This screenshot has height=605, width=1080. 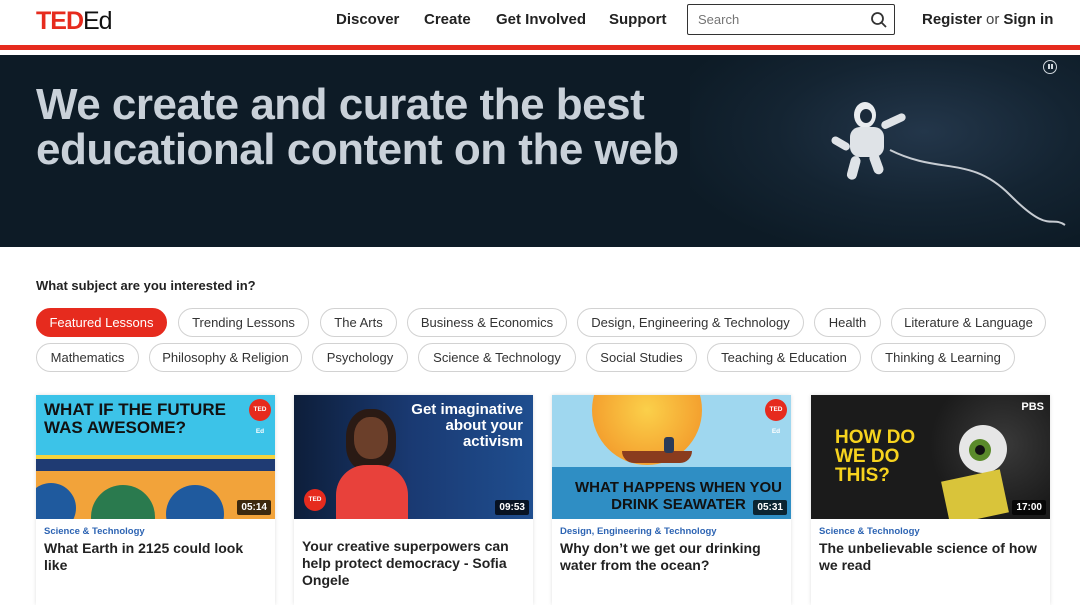 I want to click on signin-link: Sign in, so click(x=1028, y=19).